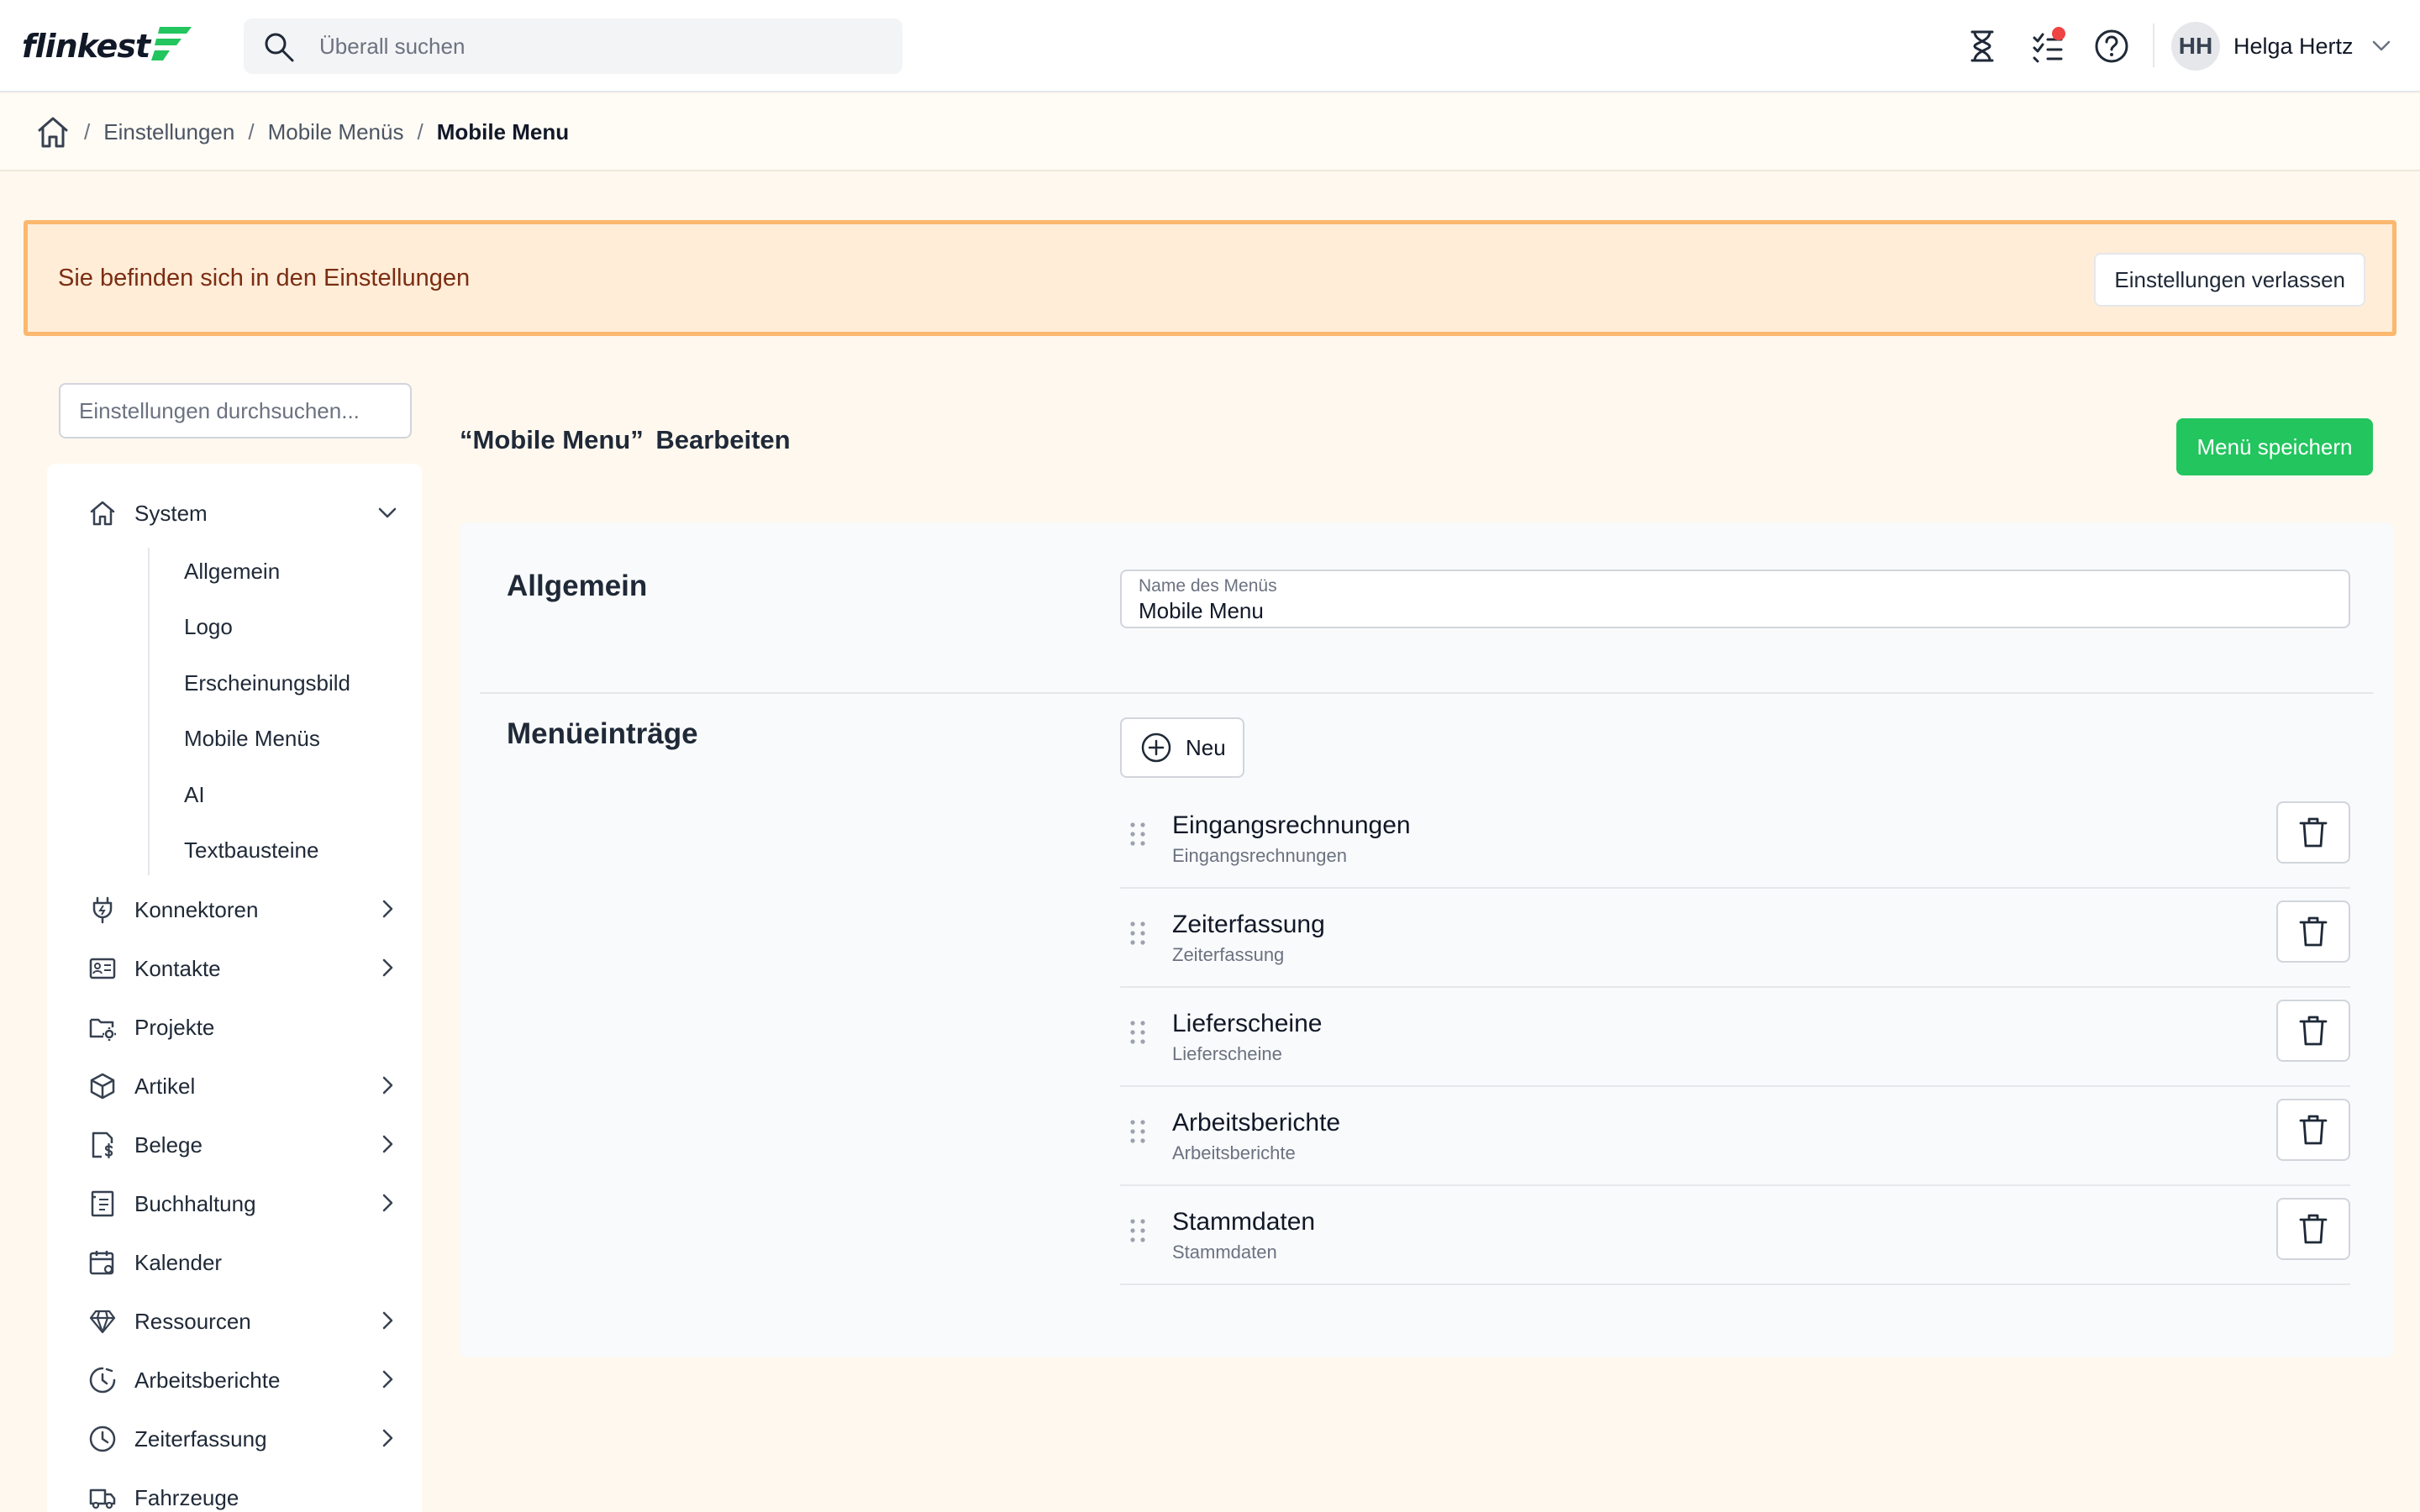 The width and height of the screenshot is (2420, 1512). Describe the element at coordinates (1228, 954) in the screenshot. I see `menu-entry-subtitle: Zeiterfassung` at that location.